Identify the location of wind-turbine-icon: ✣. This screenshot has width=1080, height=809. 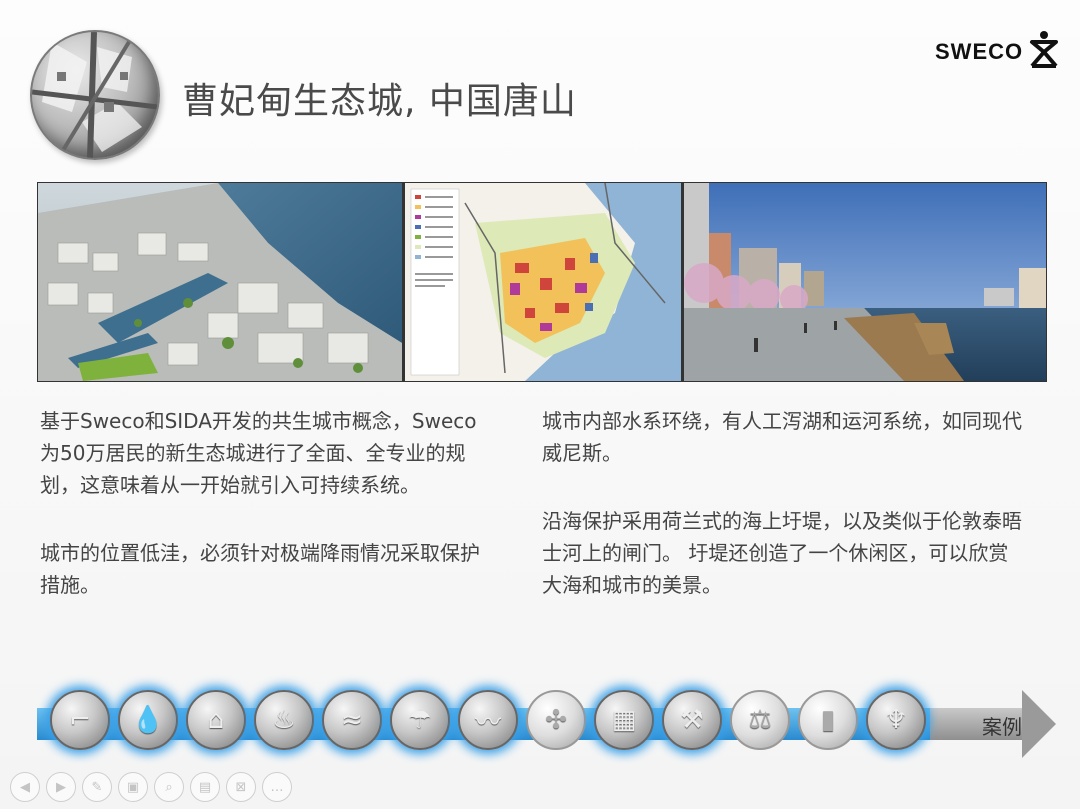
(556, 720).